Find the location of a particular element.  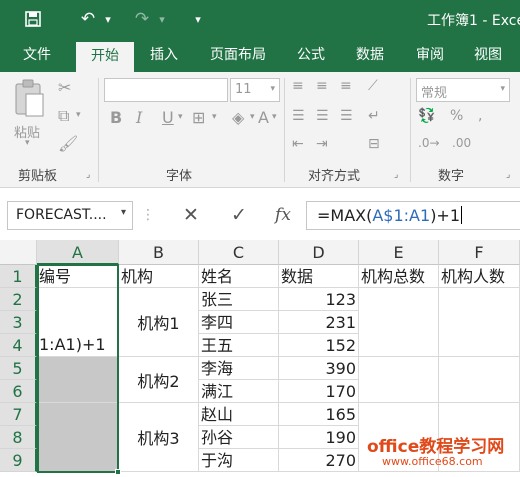

insert-function-button: fx is located at coordinates (283, 215).